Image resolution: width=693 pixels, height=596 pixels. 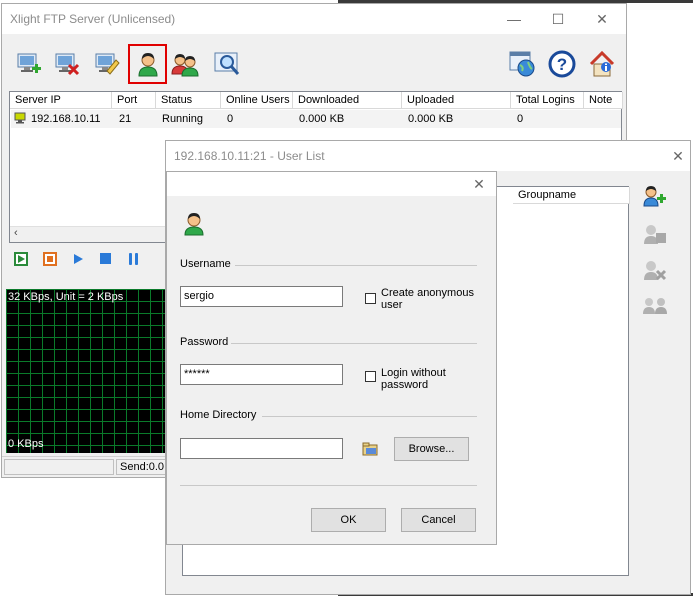 I want to click on main-window-title: Xlight FTP Server (Unlicensed), so click(x=93, y=19).